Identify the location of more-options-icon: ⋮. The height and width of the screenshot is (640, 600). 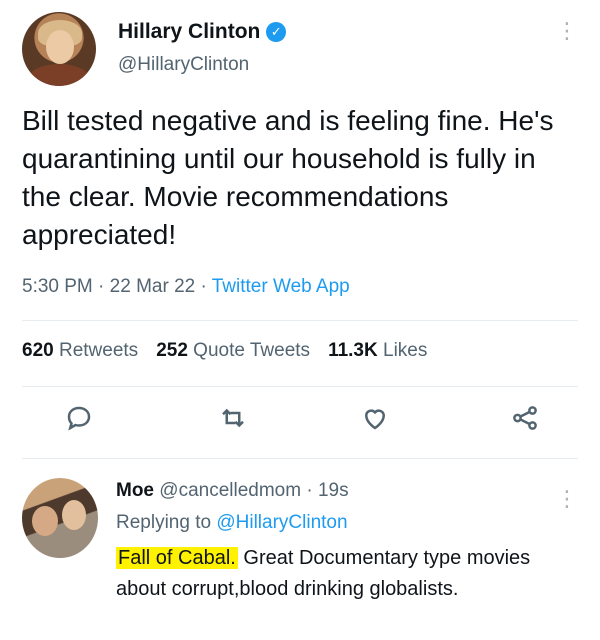
(567, 31).